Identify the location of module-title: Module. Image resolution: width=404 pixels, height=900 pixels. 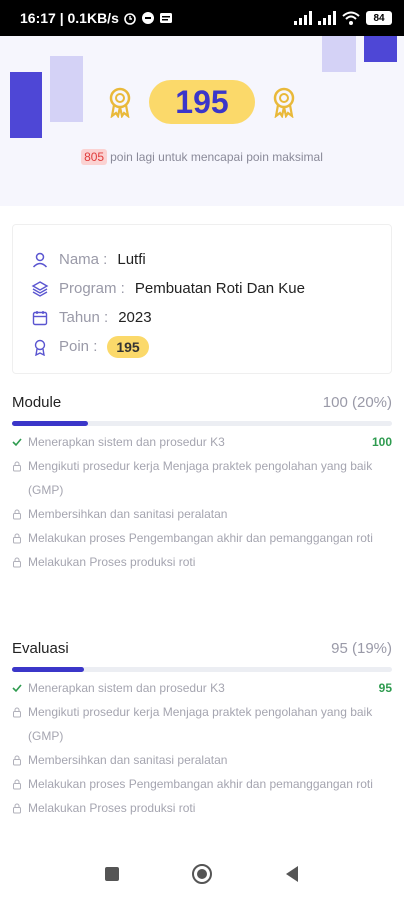
(37, 402).